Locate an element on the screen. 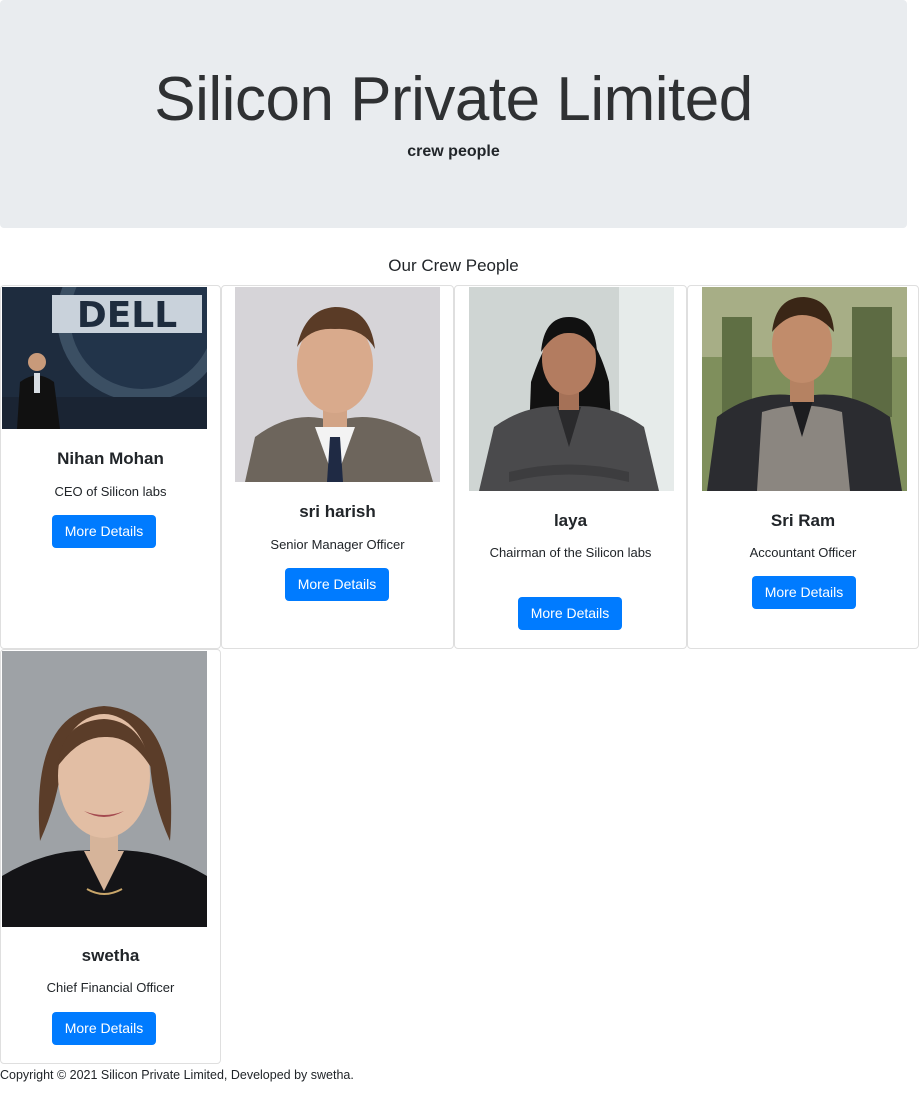 Image resolution: width=919 pixels, height=1097 pixels. crew-name: Sri Ram is located at coordinates (803, 520).